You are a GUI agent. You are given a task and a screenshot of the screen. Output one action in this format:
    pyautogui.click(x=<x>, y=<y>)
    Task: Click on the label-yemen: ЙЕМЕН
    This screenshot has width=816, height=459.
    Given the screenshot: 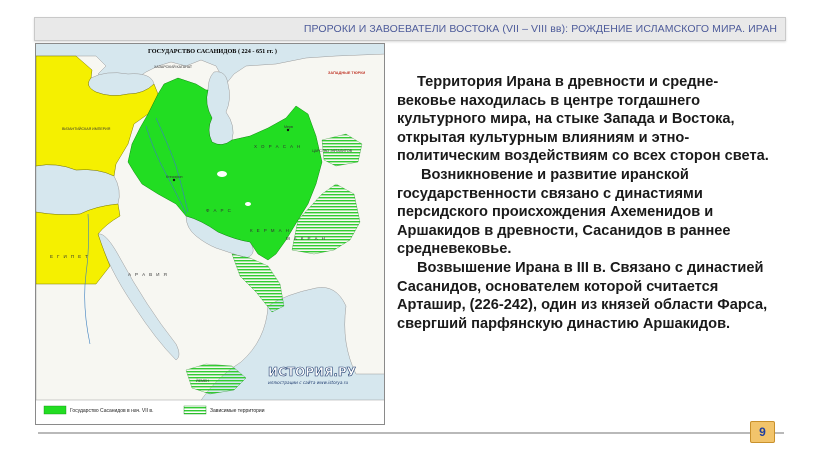 What is the action you would take?
    pyautogui.click(x=202, y=381)
    